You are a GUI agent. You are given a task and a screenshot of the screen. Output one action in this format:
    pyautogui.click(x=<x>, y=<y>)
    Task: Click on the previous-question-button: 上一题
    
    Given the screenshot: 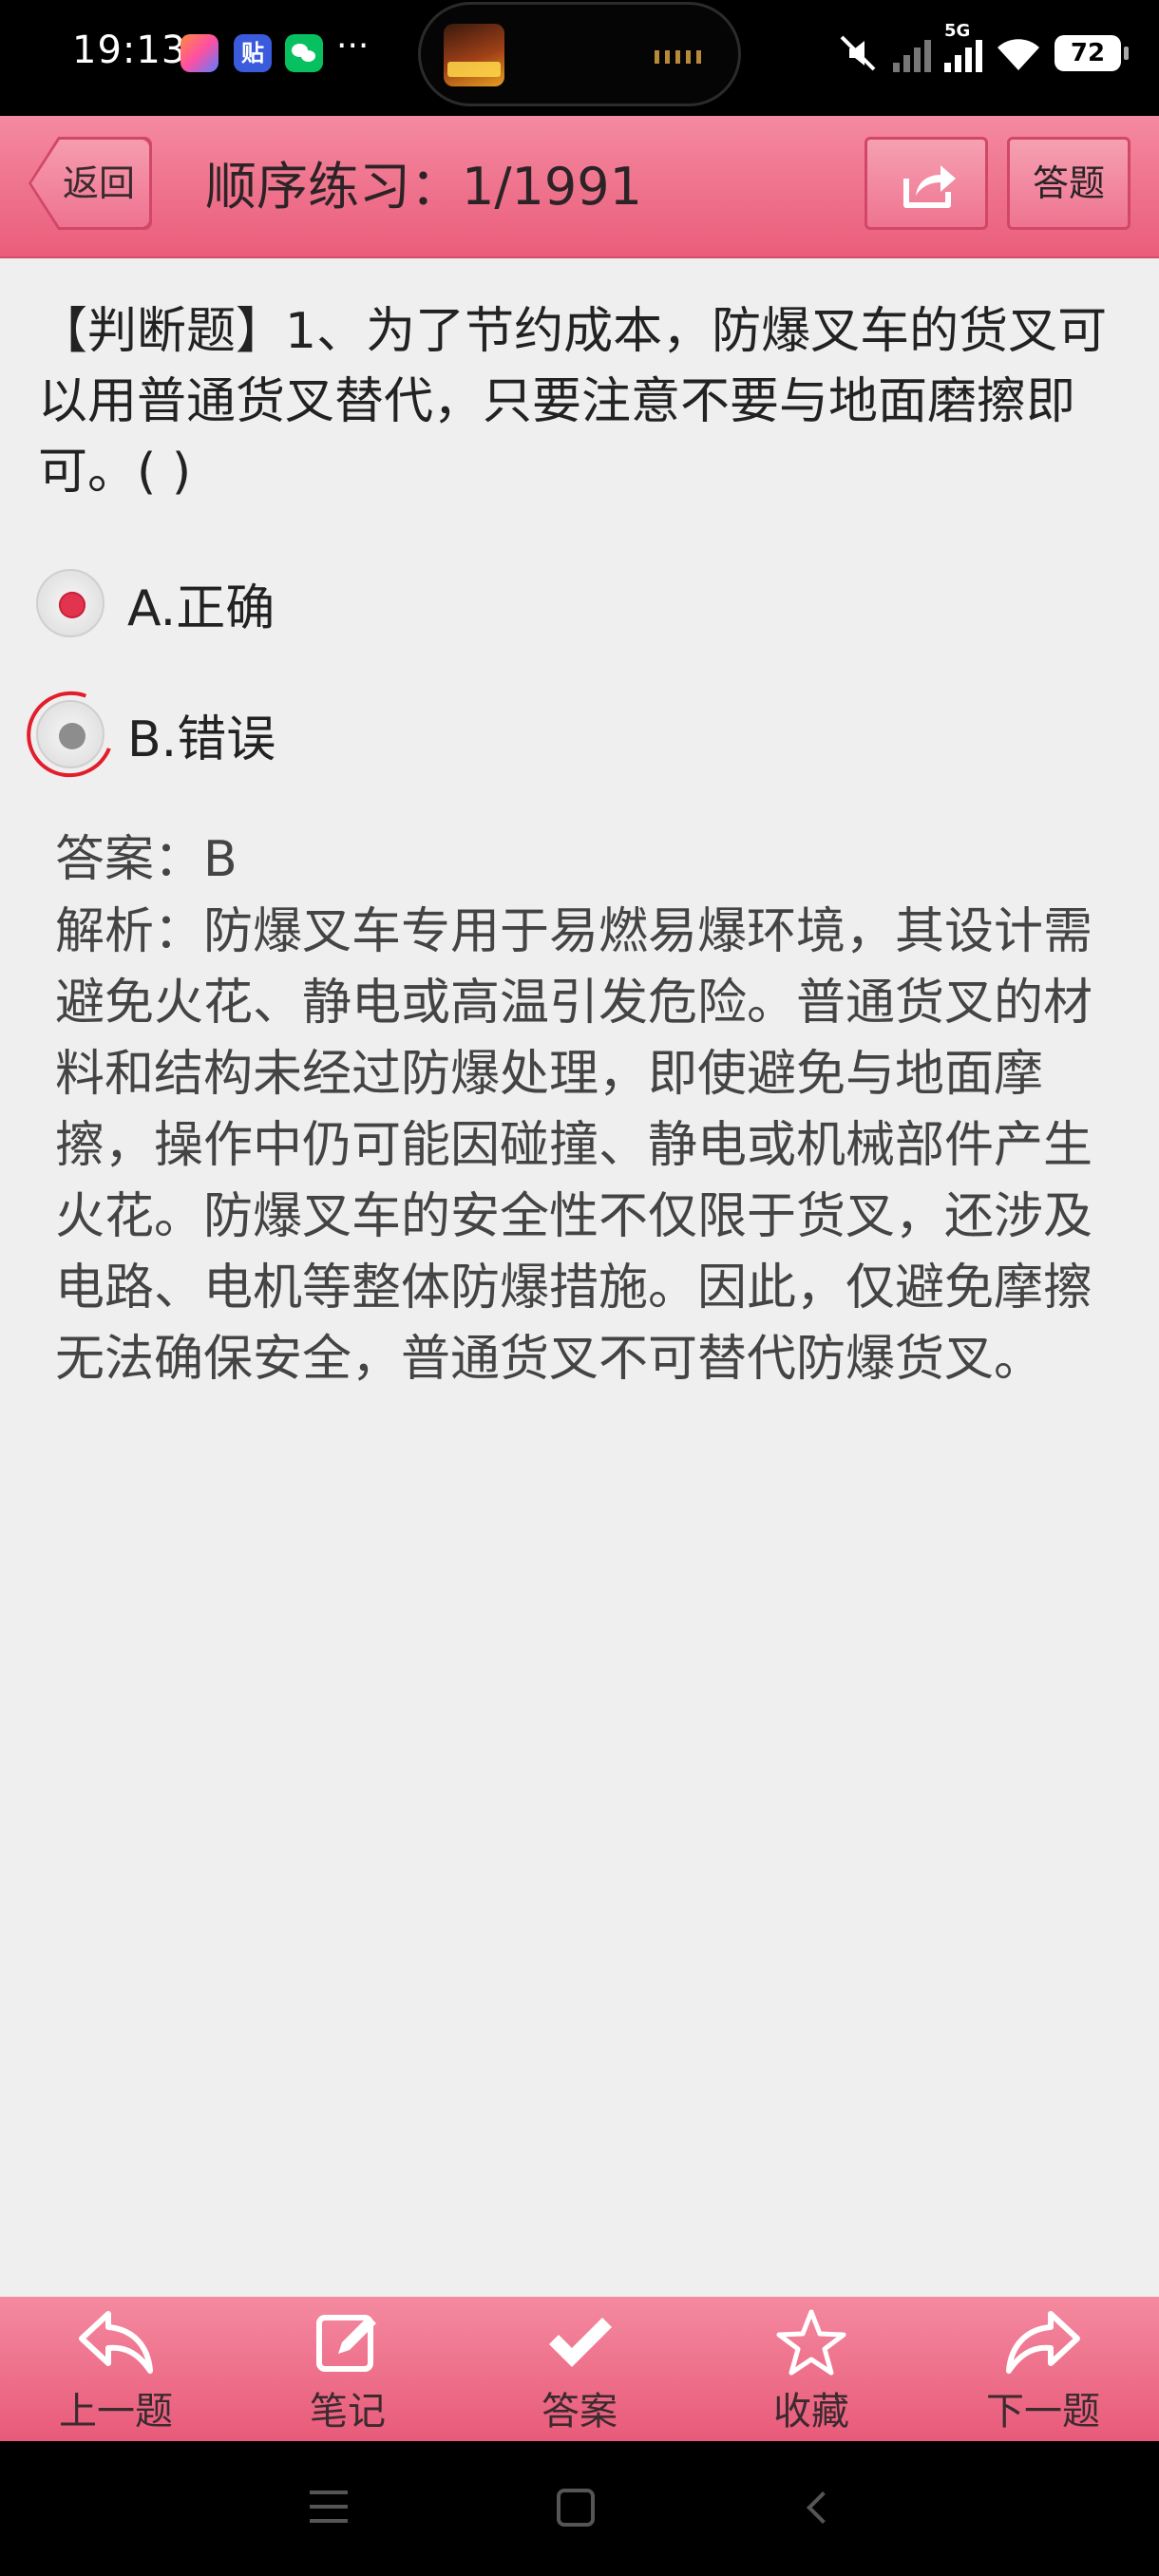 What is the action you would take?
    pyautogui.click(x=116, y=2369)
    